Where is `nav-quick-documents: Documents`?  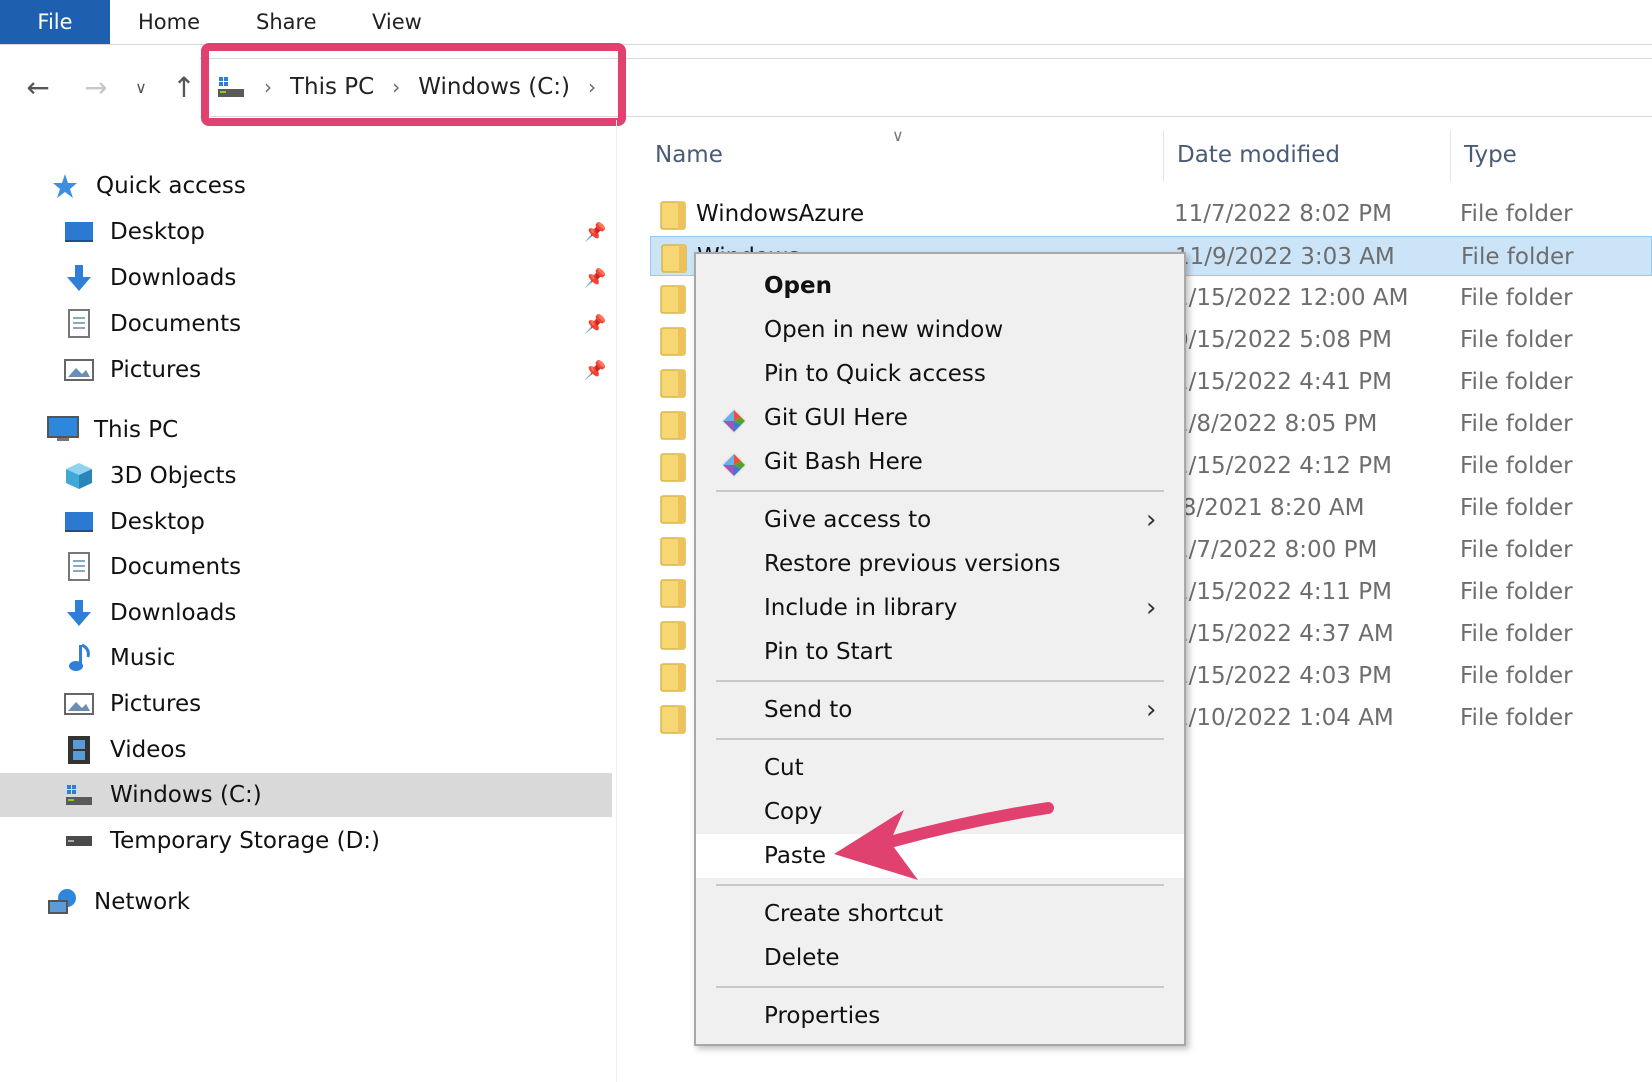
nav-quick-documents: Documents is located at coordinates (151, 324).